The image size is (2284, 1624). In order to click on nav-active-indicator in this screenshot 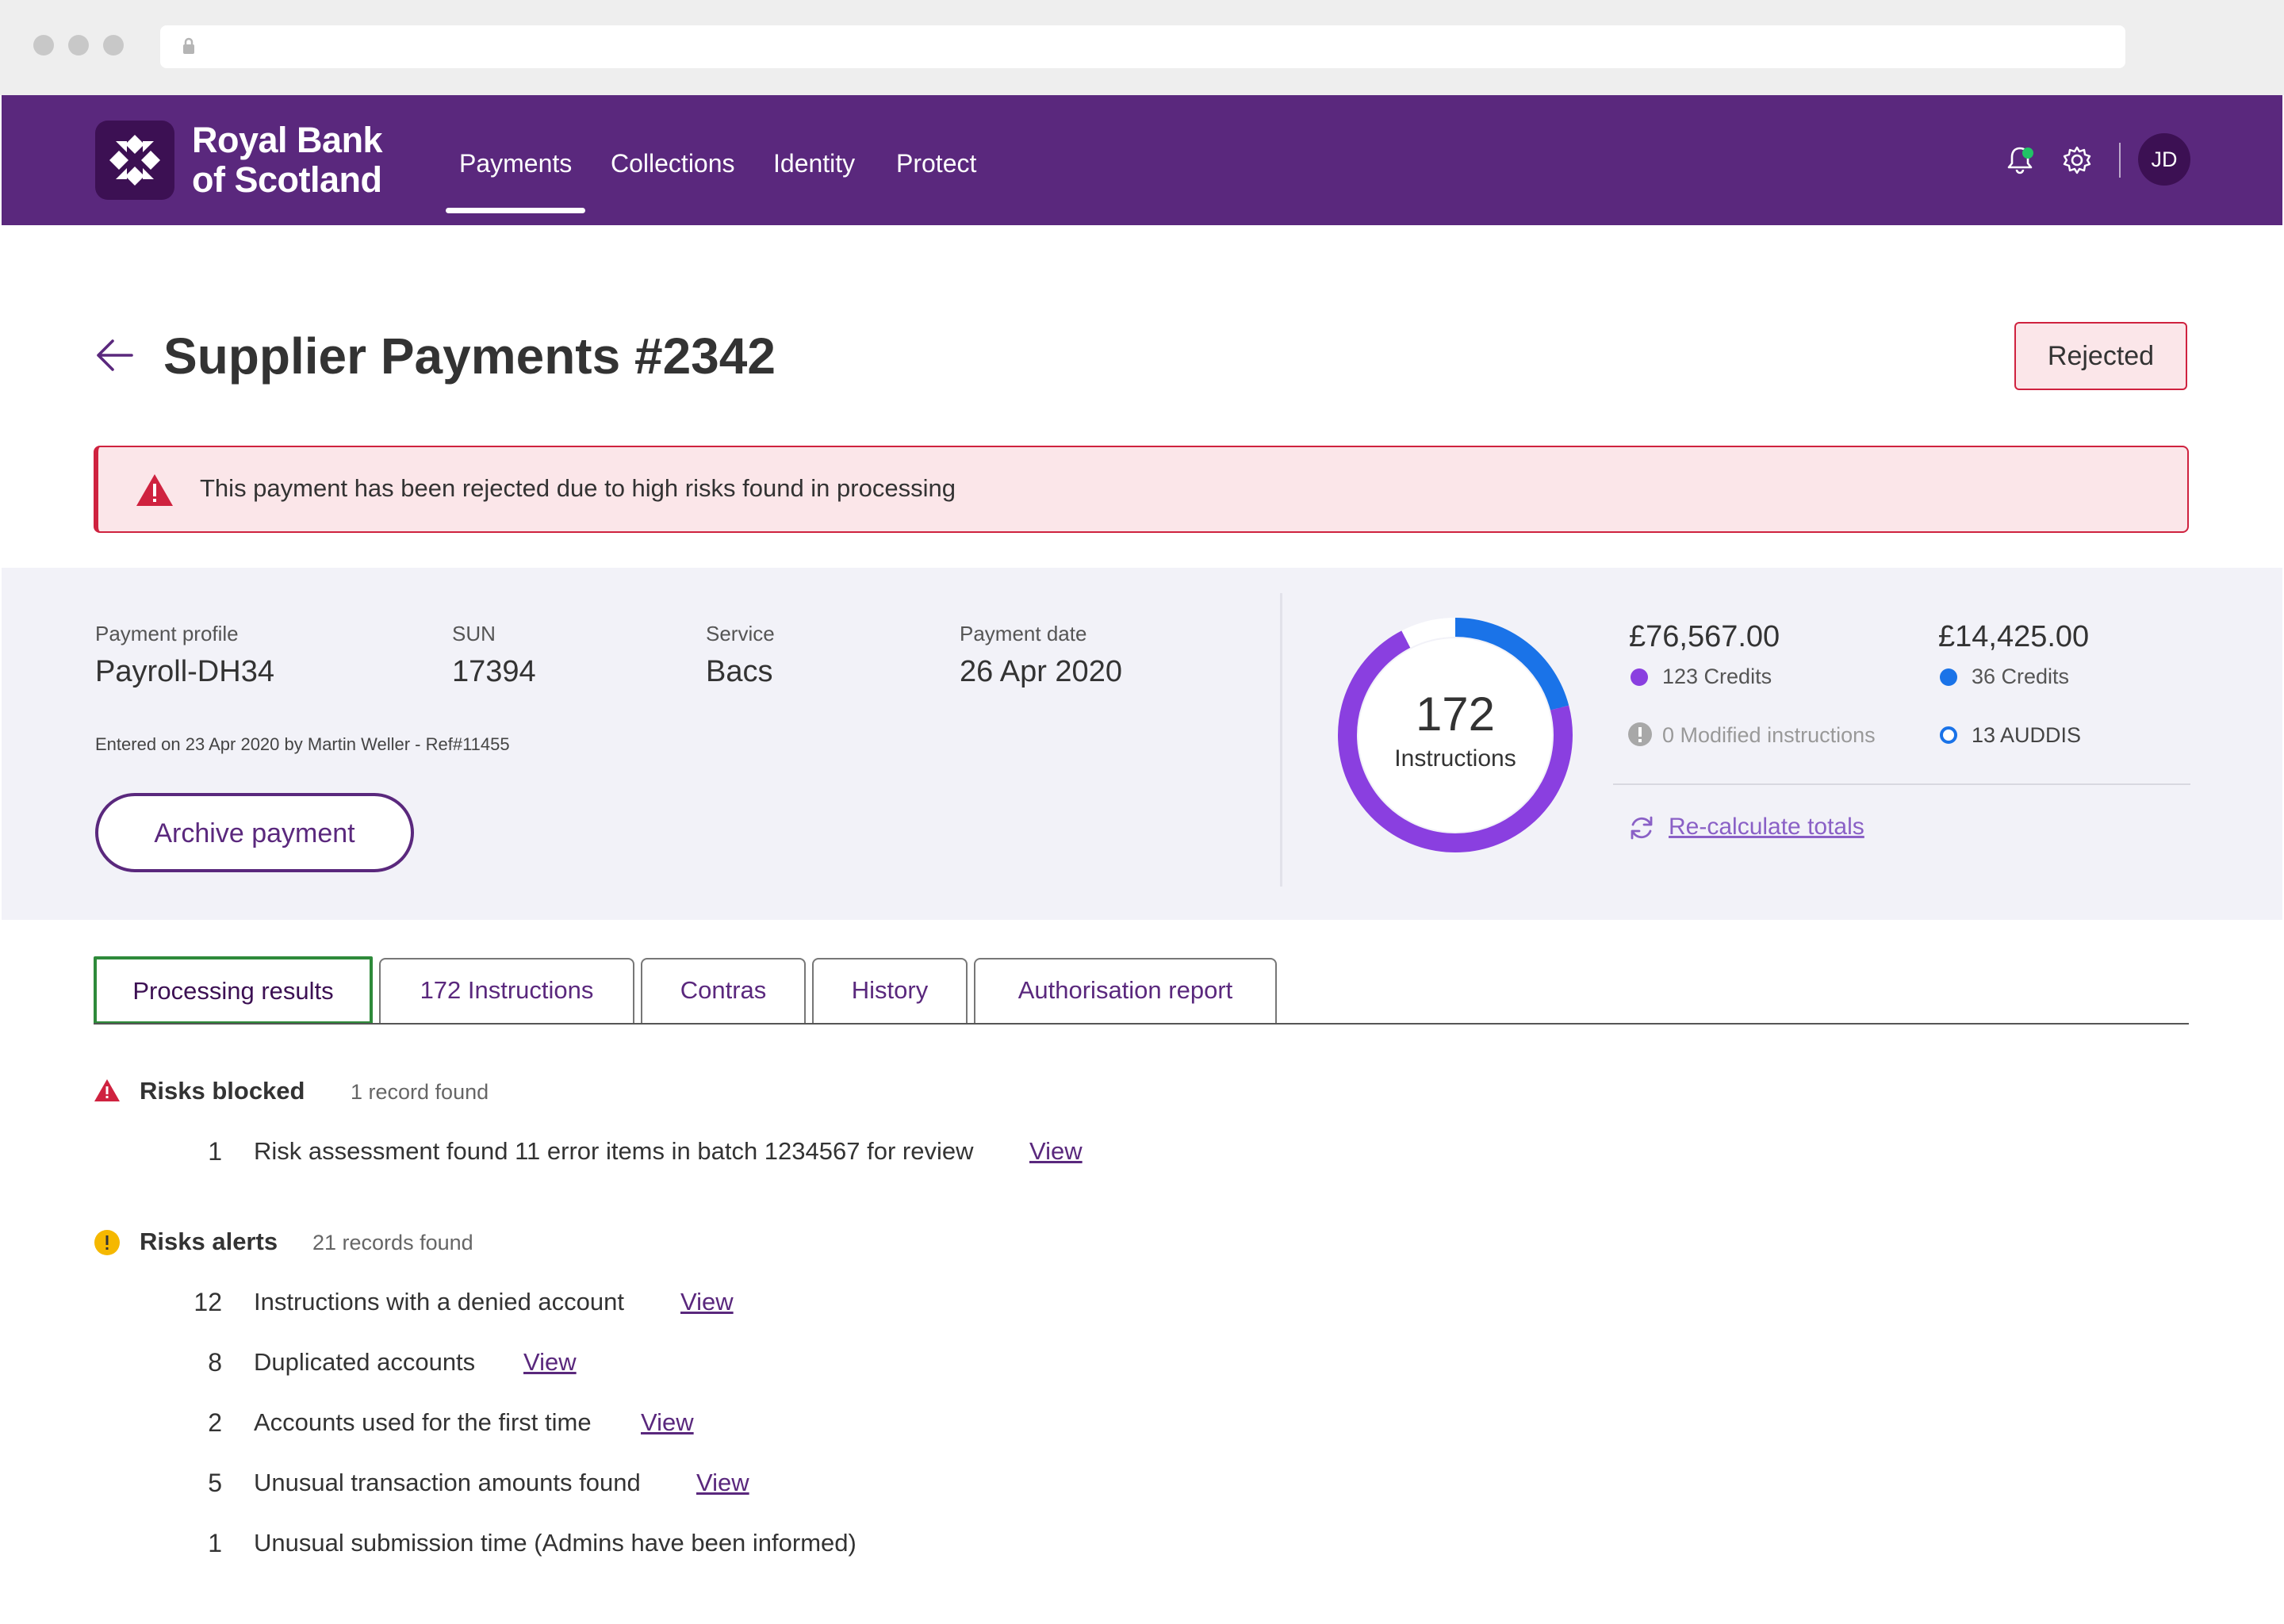, I will do `click(515, 211)`.